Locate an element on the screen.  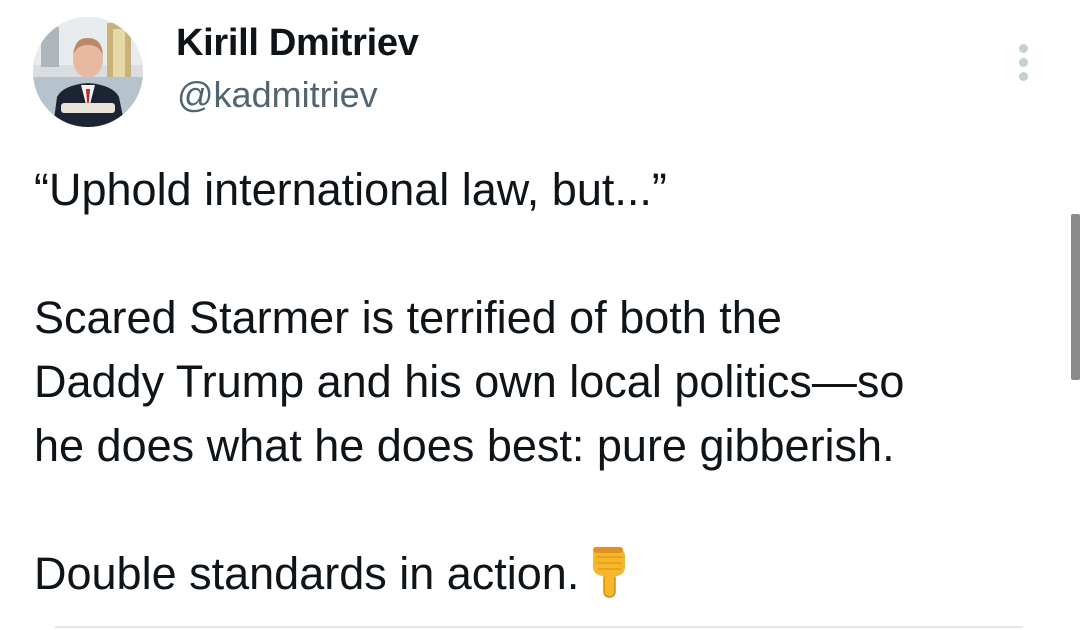
avatar-photo is located at coordinates (88, 72).